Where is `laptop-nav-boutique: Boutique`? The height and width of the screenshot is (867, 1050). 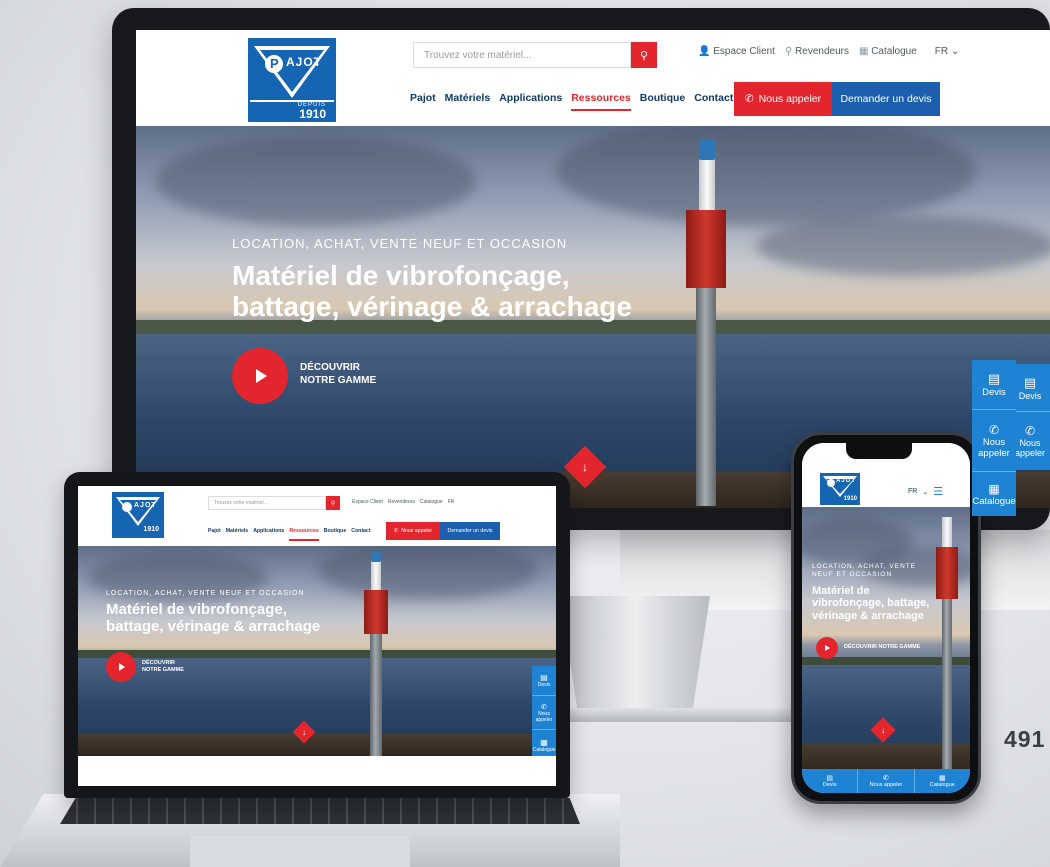 laptop-nav-boutique: Boutique is located at coordinates (335, 531).